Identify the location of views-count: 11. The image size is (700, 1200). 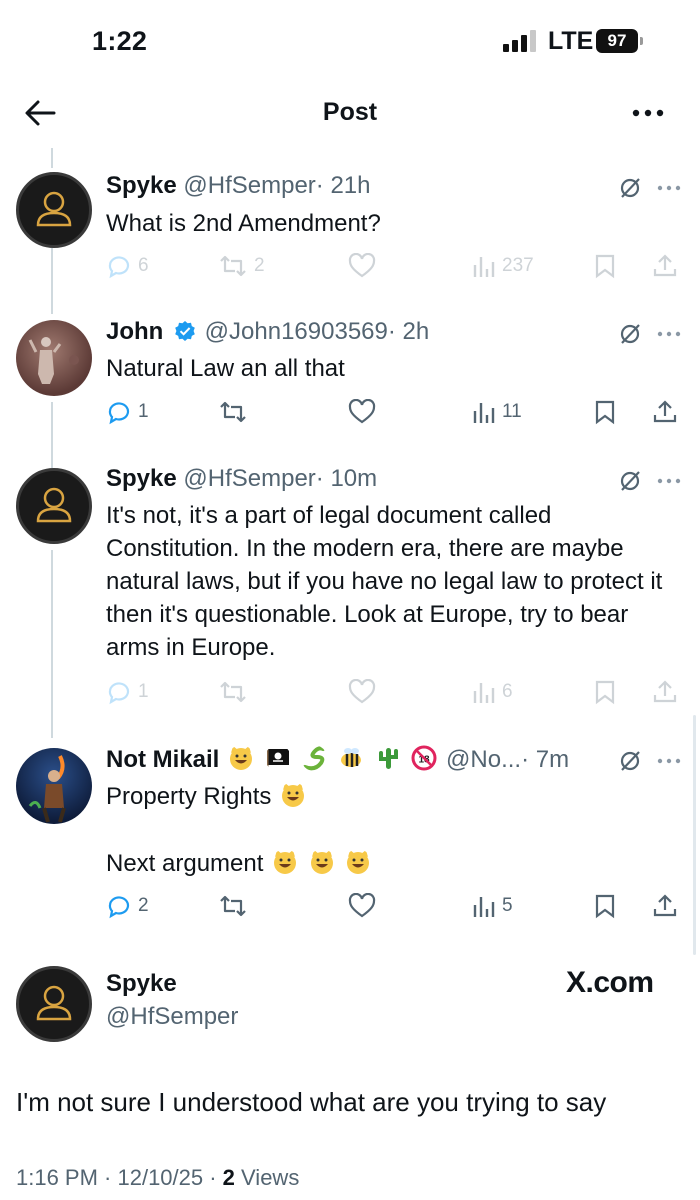
(512, 411).